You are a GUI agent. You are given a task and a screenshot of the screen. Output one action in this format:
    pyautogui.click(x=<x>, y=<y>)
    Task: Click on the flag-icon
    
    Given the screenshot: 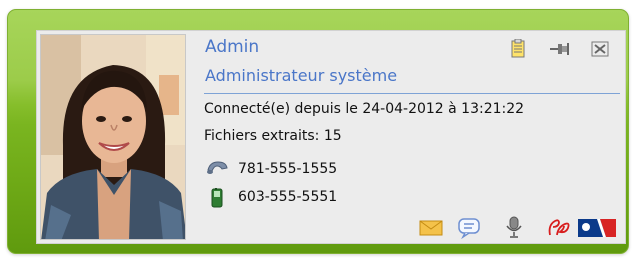 What is the action you would take?
    pyautogui.click(x=598, y=227)
    